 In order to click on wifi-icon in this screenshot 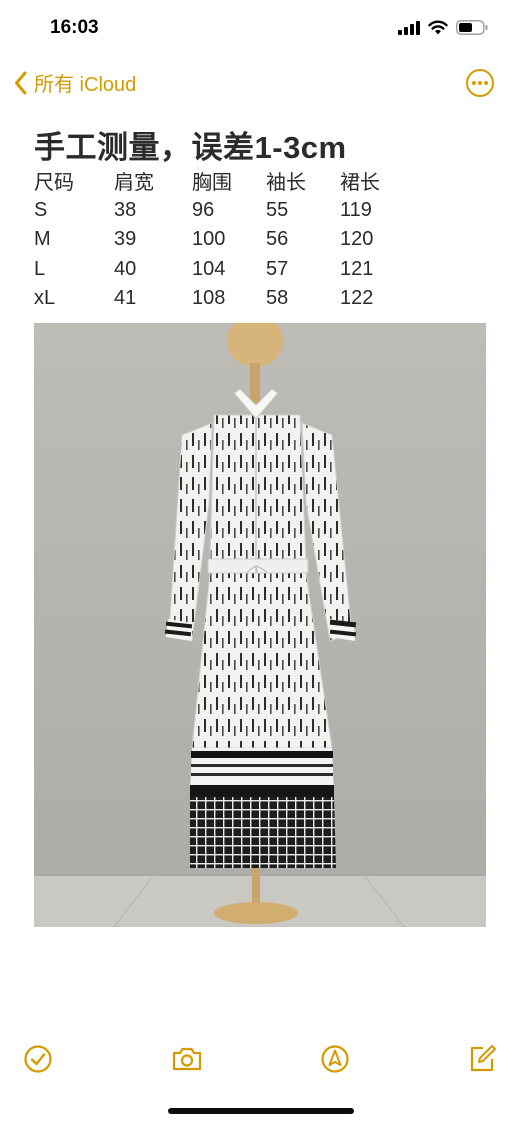, I will do `click(438, 27)`.